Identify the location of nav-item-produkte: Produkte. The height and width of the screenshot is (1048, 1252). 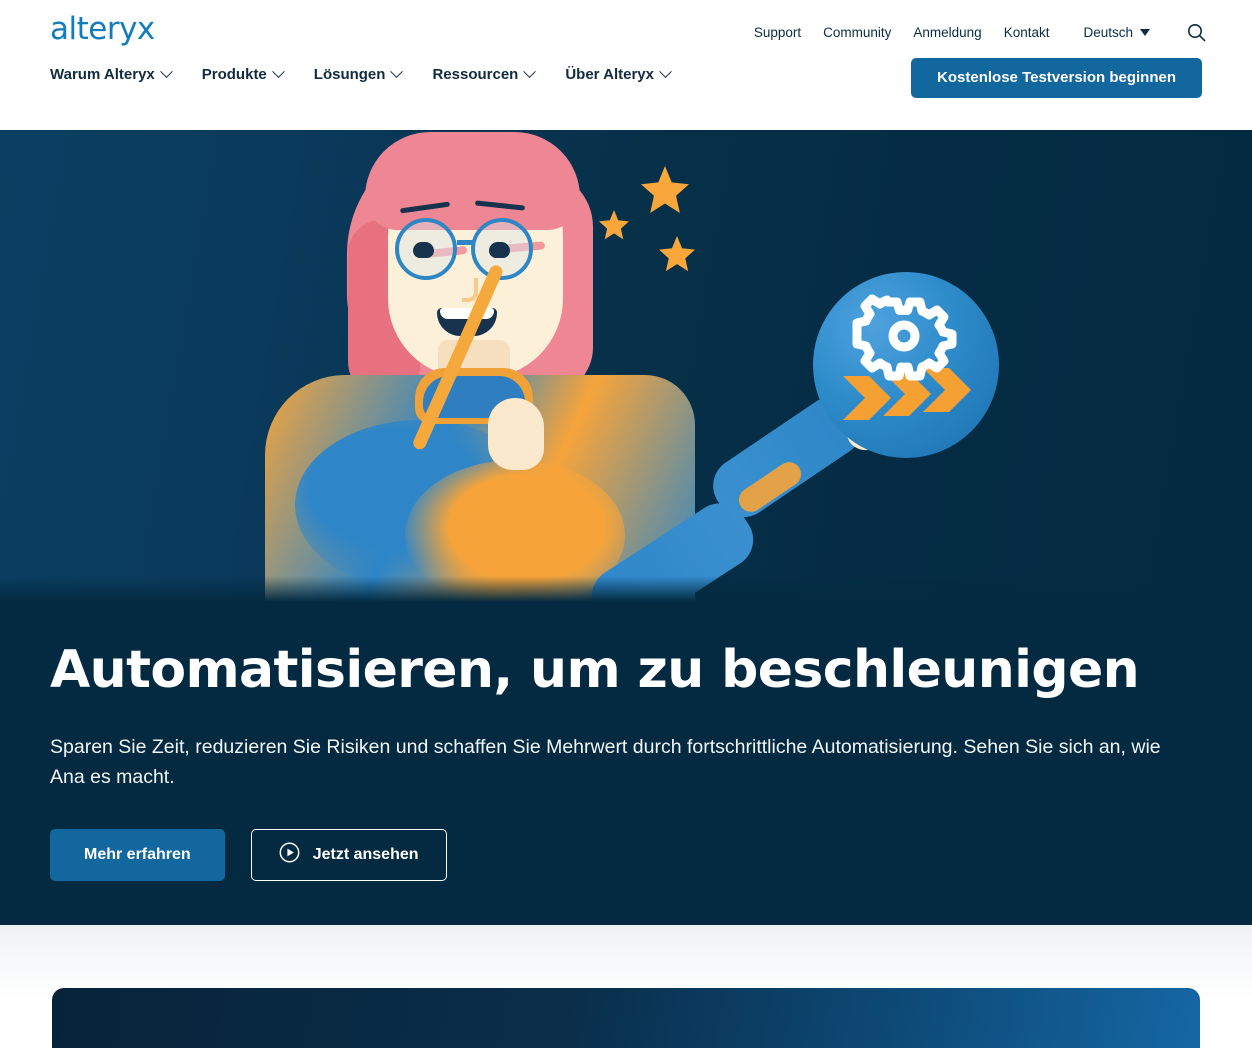
(243, 74).